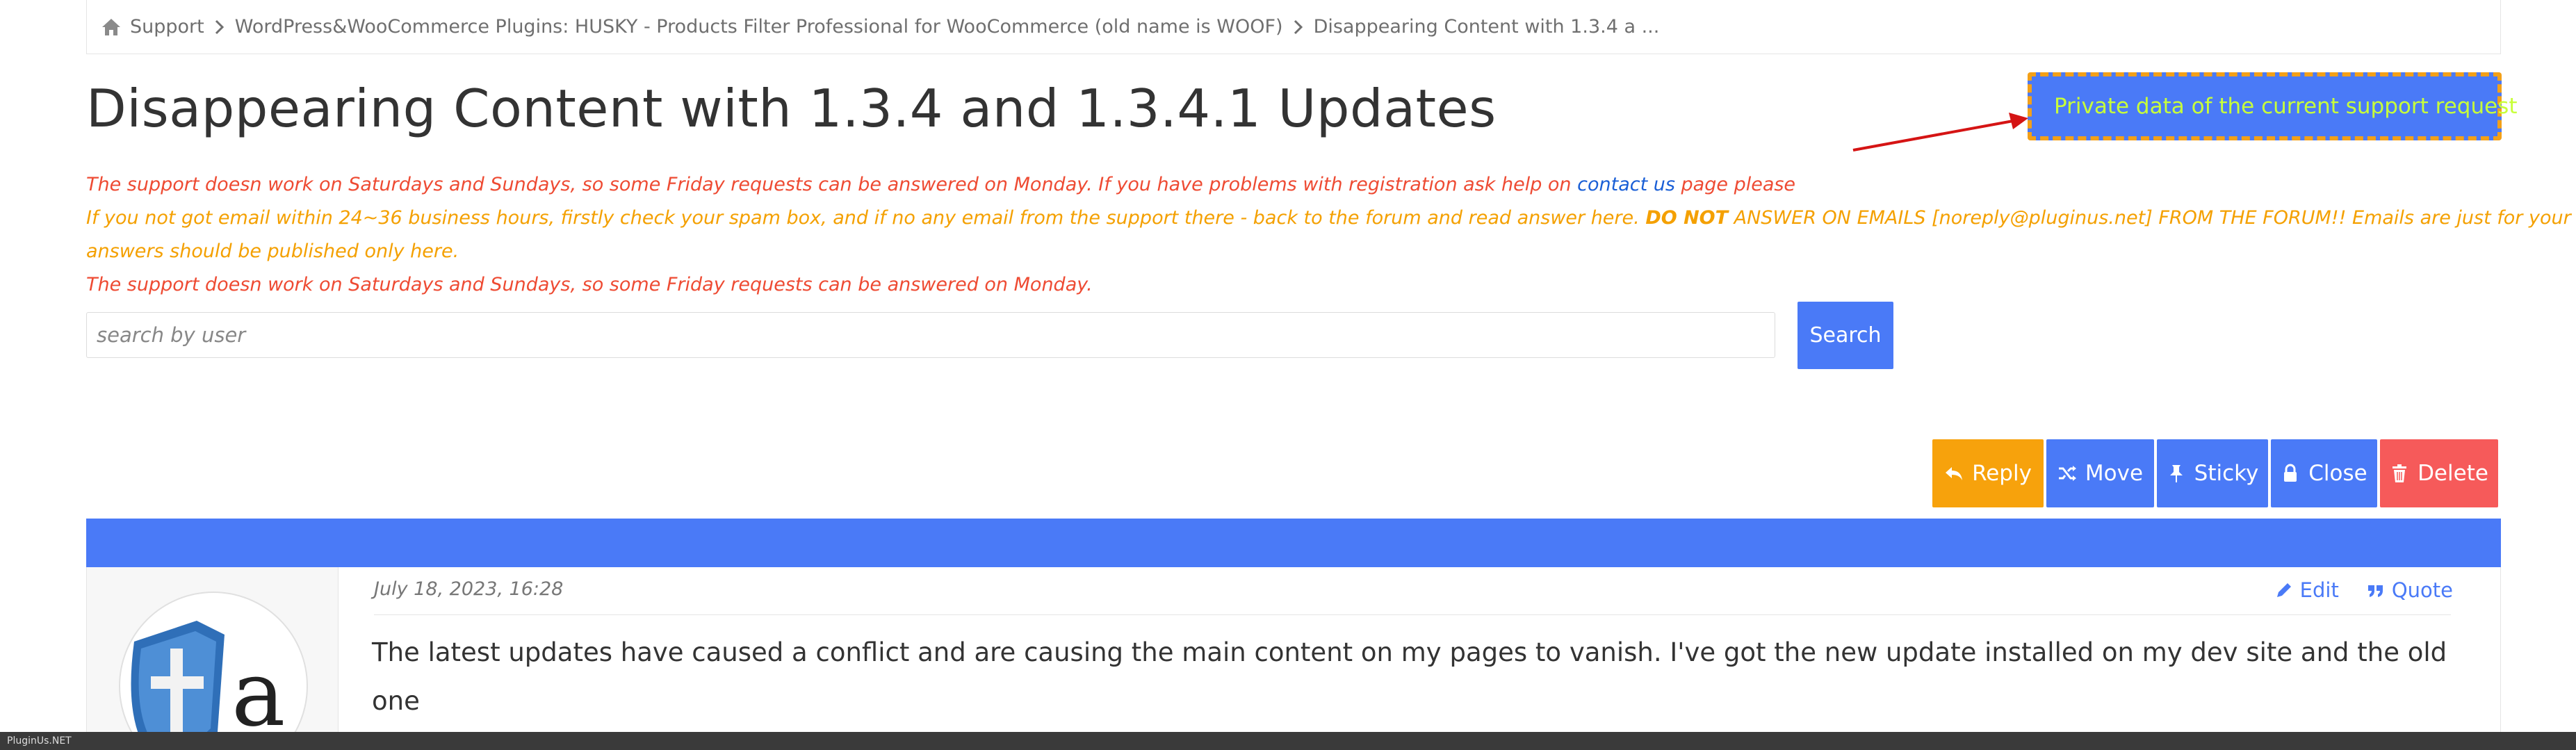 The height and width of the screenshot is (750, 2576). What do you see at coordinates (1288, 741) in the screenshot?
I see `footer-bar: PluginUs.NET` at bounding box center [1288, 741].